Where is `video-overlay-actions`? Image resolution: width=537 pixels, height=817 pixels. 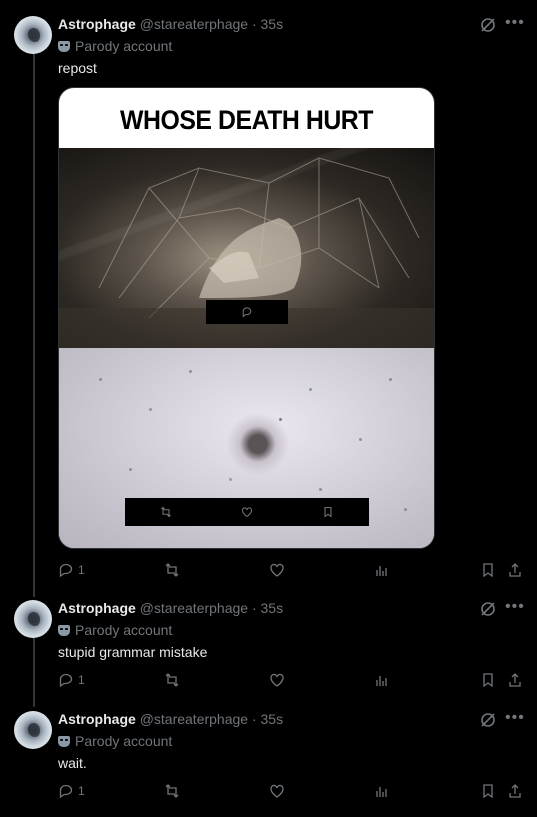 video-overlay-actions is located at coordinates (247, 512).